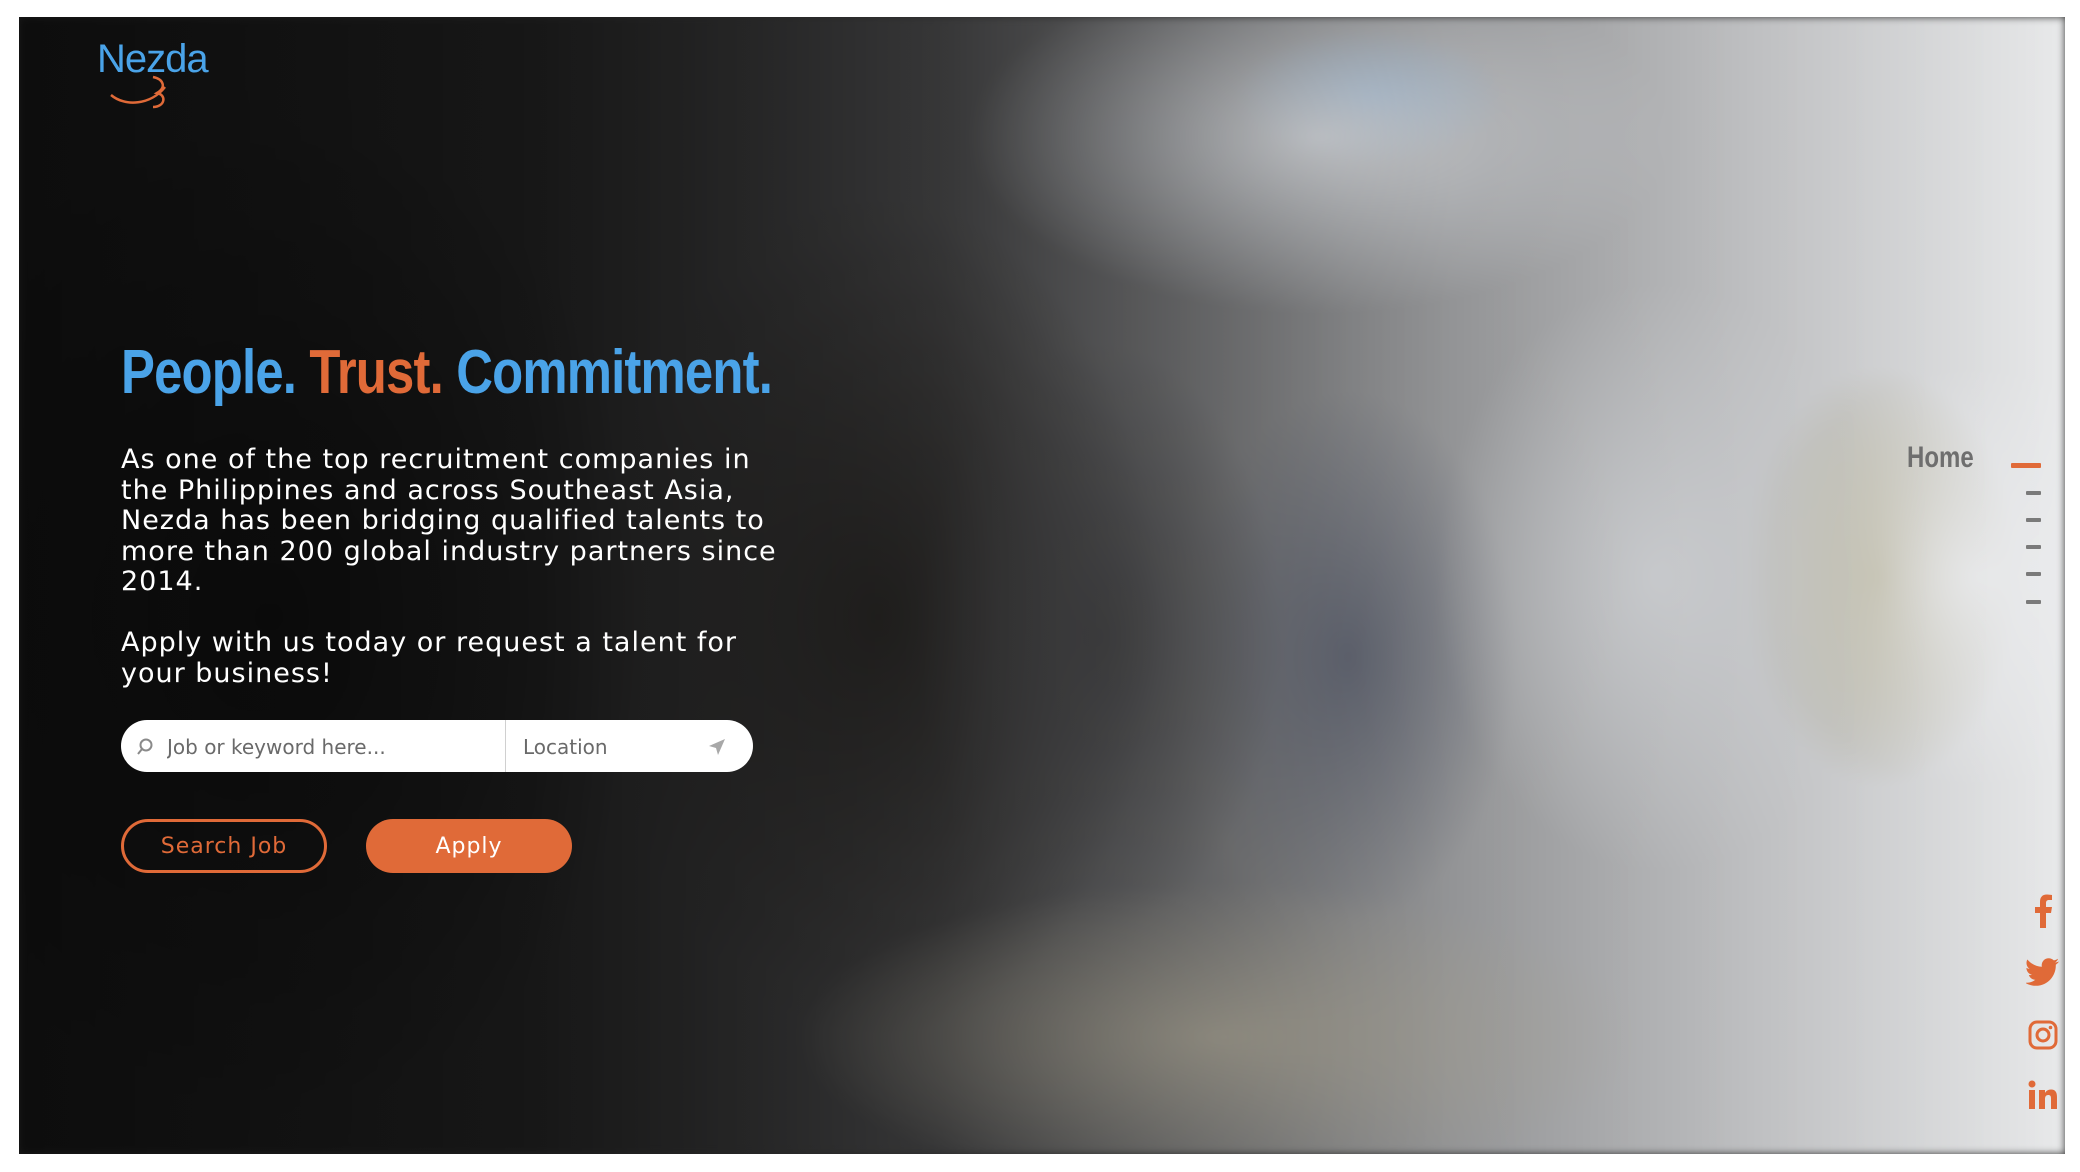 This screenshot has width=2080, height=1172. I want to click on instagram-icon, so click(2043, 1035).